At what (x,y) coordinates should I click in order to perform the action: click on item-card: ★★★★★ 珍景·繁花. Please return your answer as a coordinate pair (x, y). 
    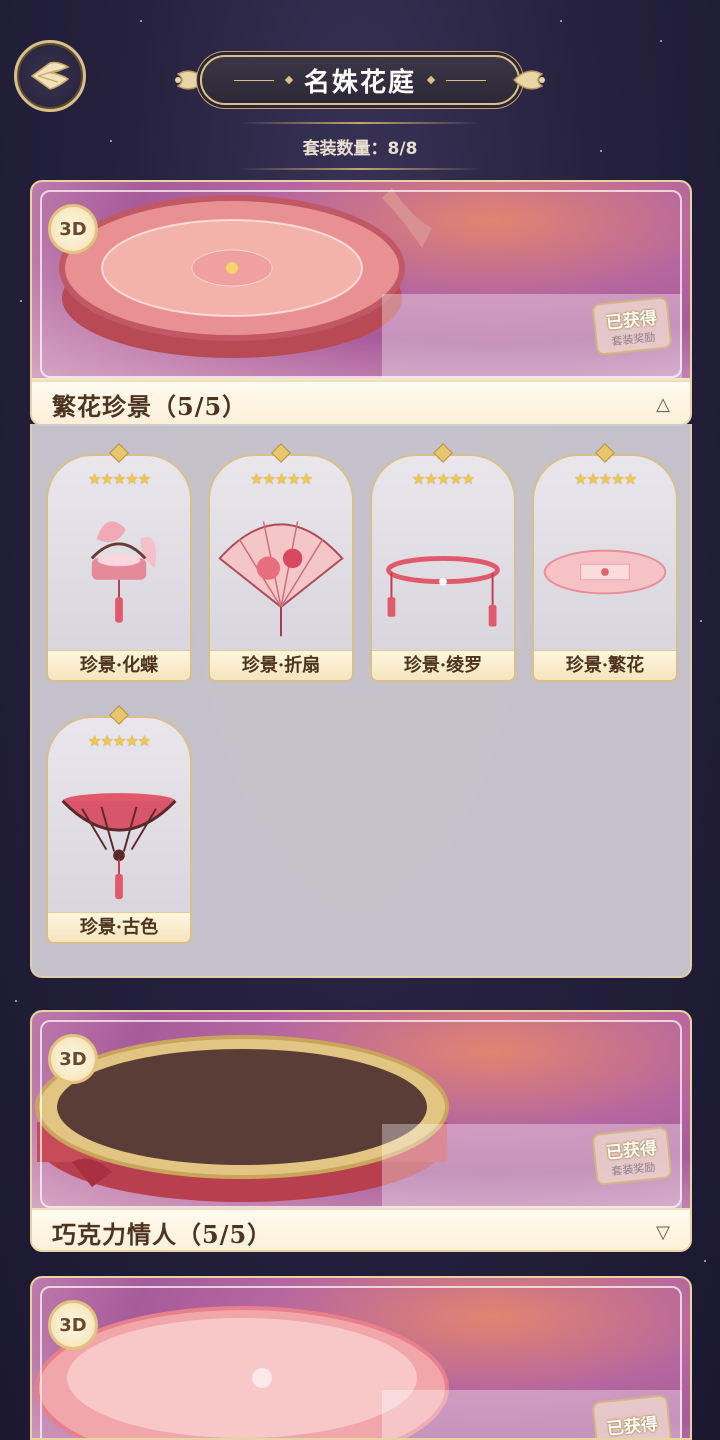
    Looking at the image, I should click on (605, 562).